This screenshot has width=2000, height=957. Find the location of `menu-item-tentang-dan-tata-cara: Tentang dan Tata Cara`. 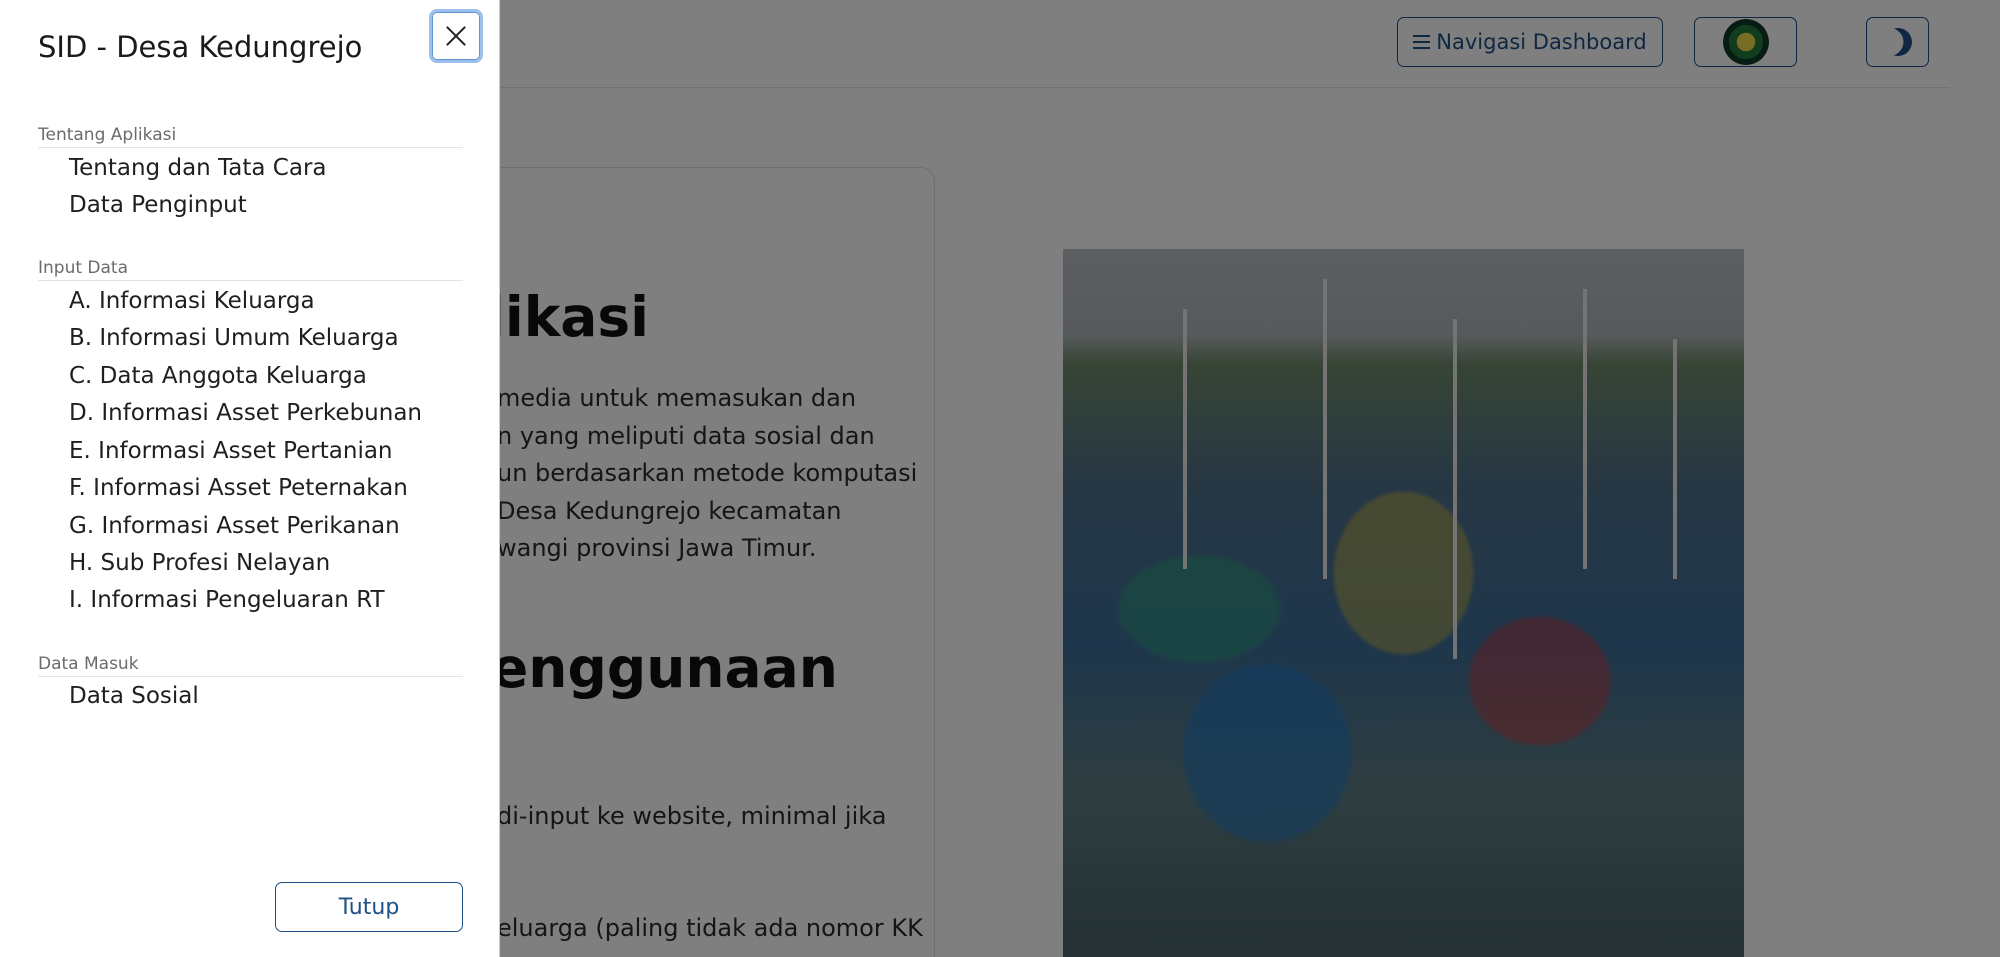

menu-item-tentang-dan-tata-cara: Tentang dan Tata Cara is located at coordinates (198, 168).